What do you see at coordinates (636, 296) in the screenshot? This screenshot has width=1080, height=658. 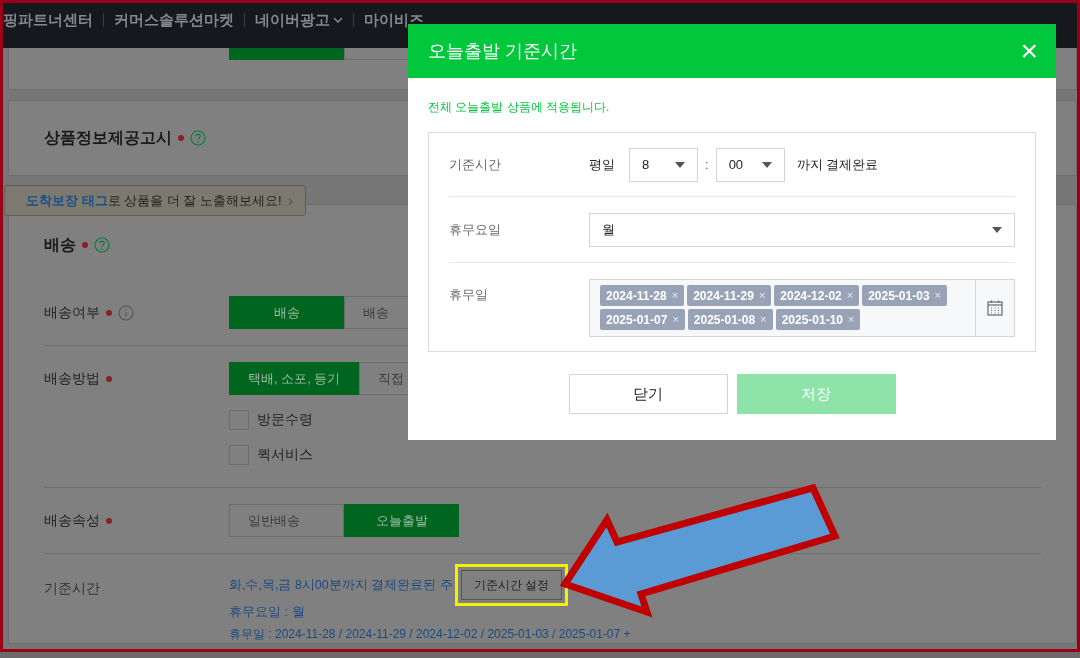 I see `tag-text: 2024-11-28` at bounding box center [636, 296].